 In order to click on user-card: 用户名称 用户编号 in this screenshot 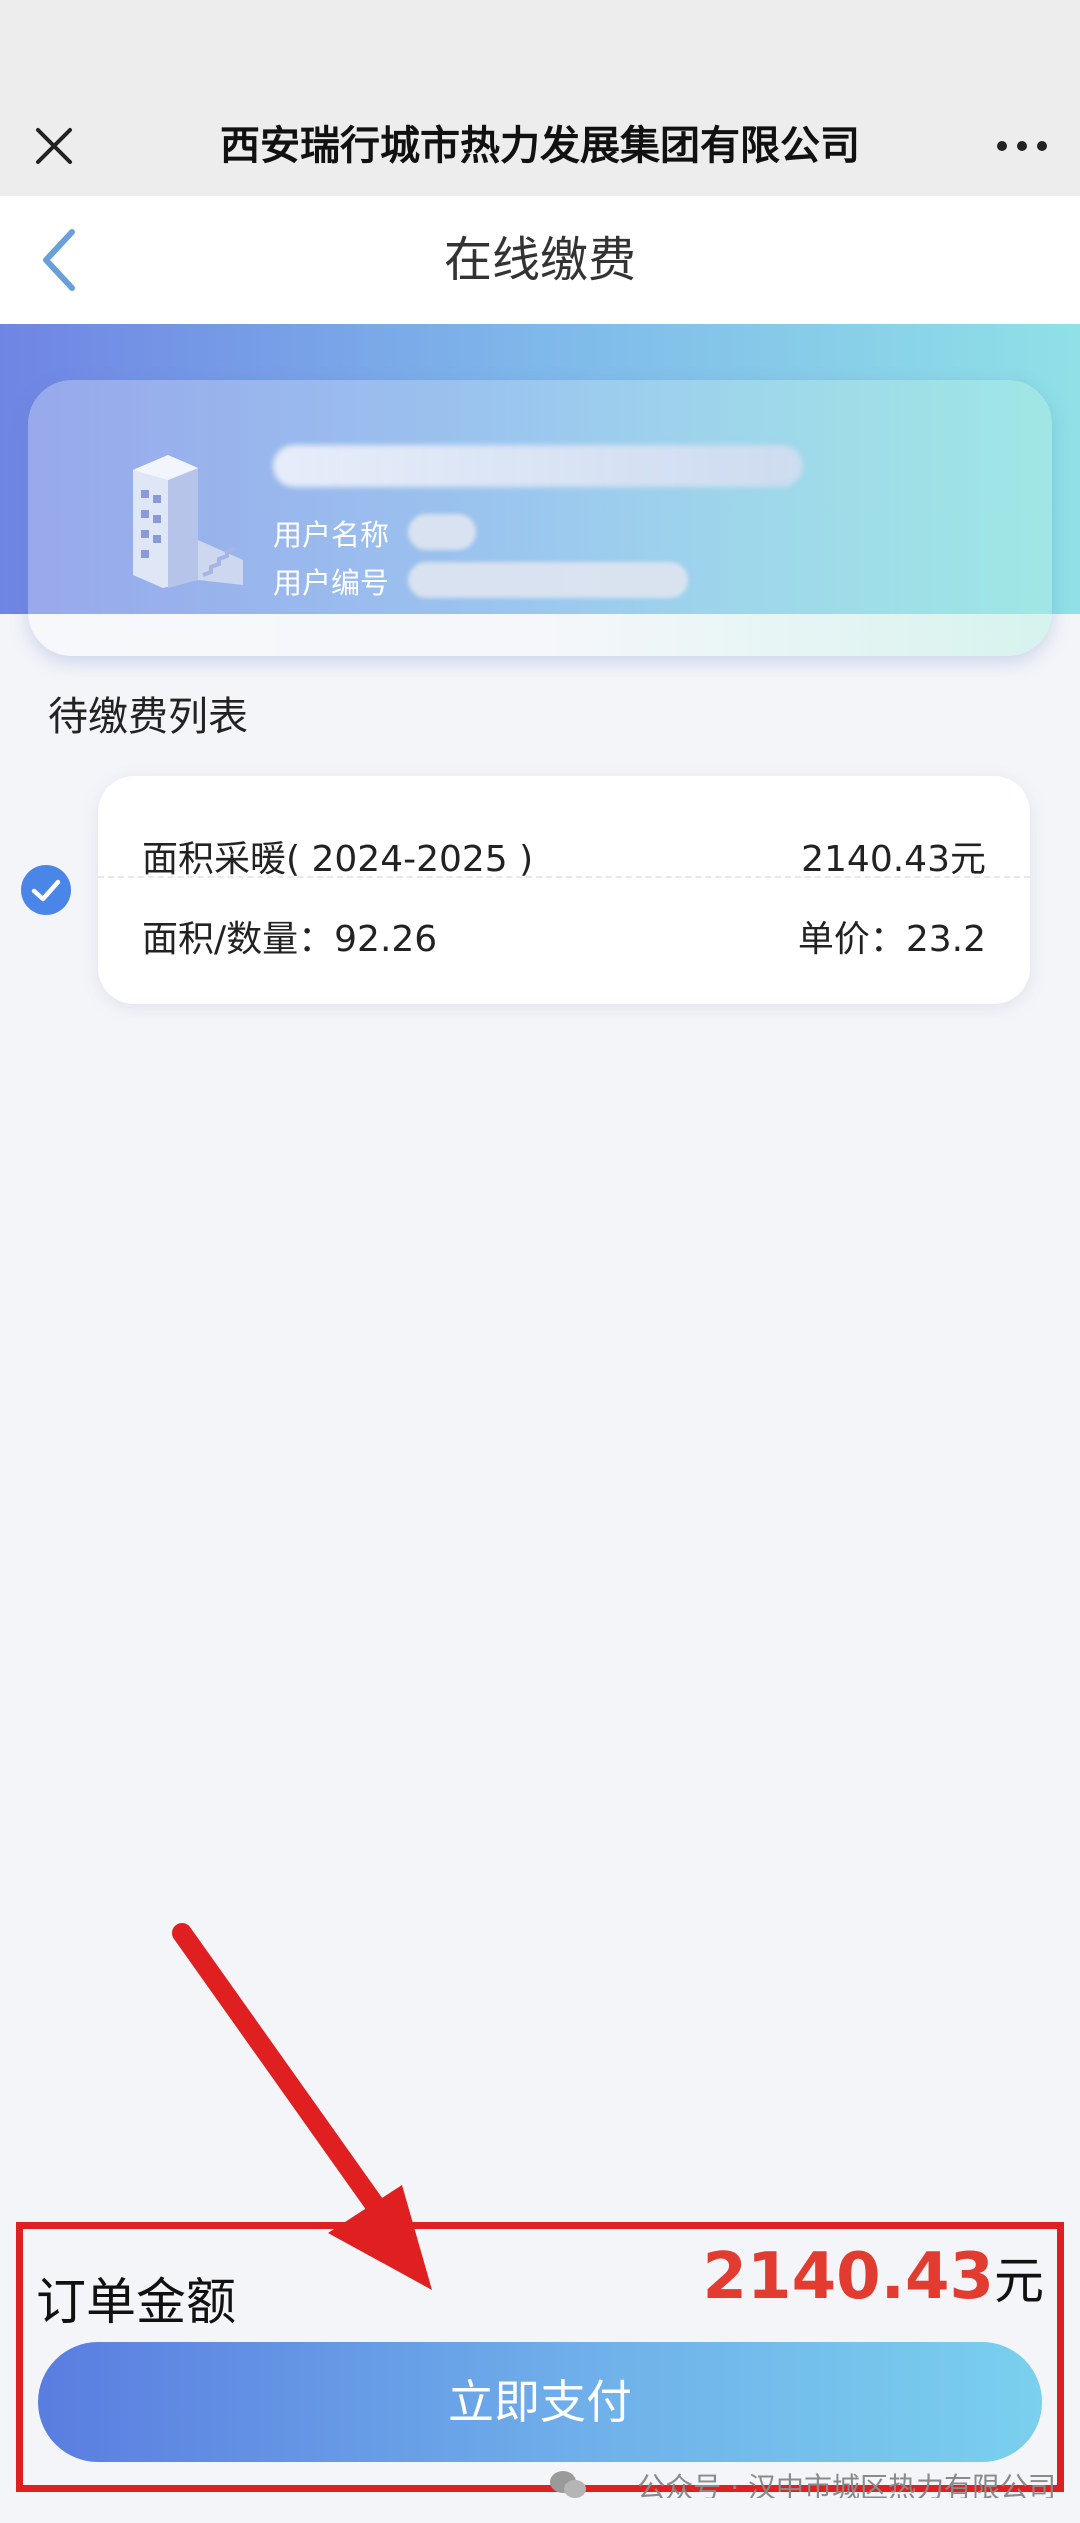, I will do `click(540, 518)`.